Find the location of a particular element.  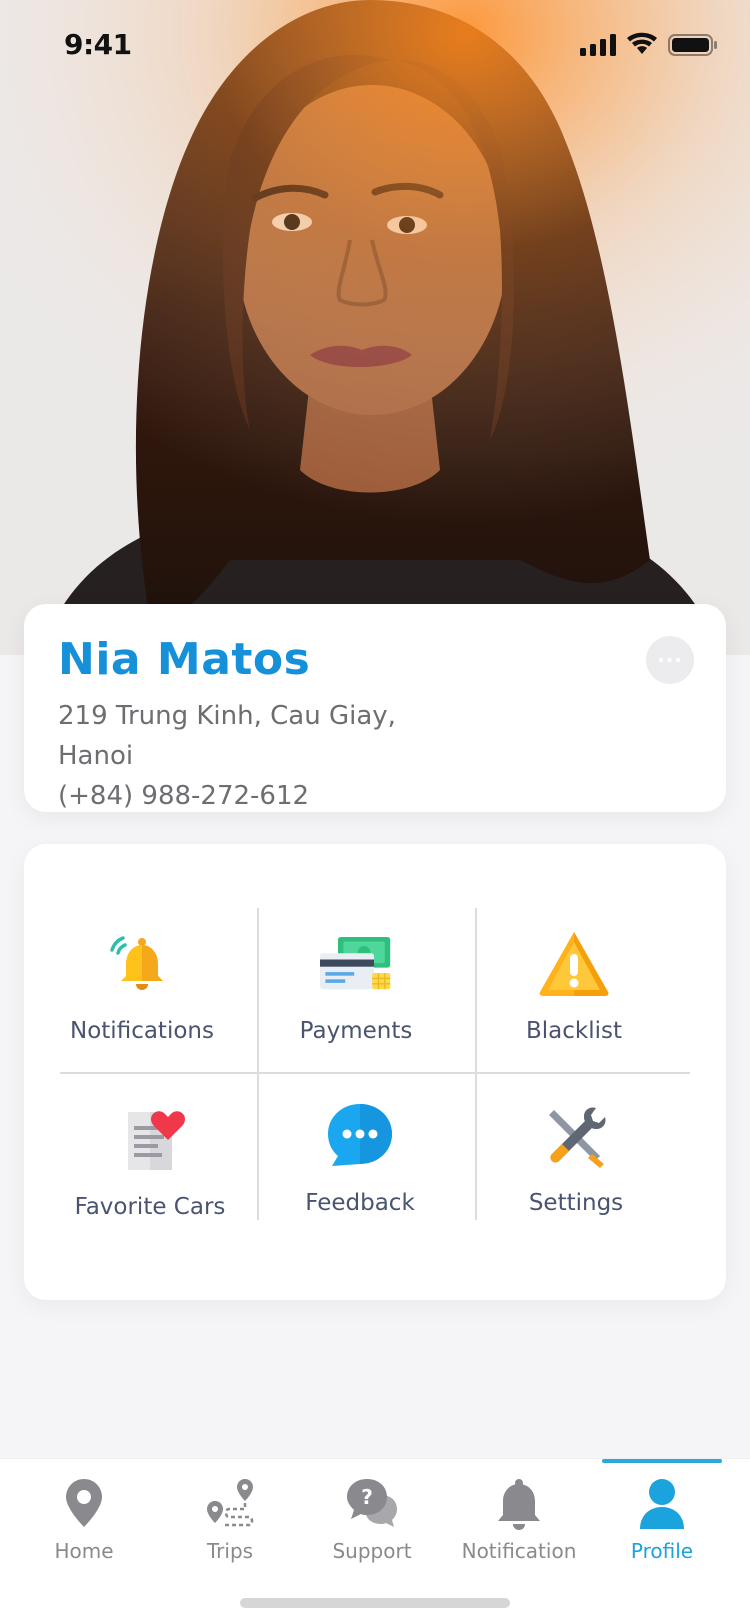

tab-label: Profile is located at coordinates (662, 1551).